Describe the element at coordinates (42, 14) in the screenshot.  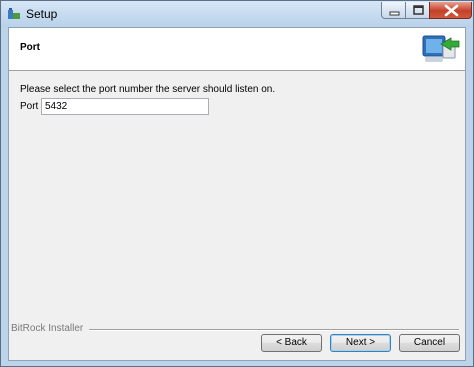
I see `window-title: Setup` at that location.